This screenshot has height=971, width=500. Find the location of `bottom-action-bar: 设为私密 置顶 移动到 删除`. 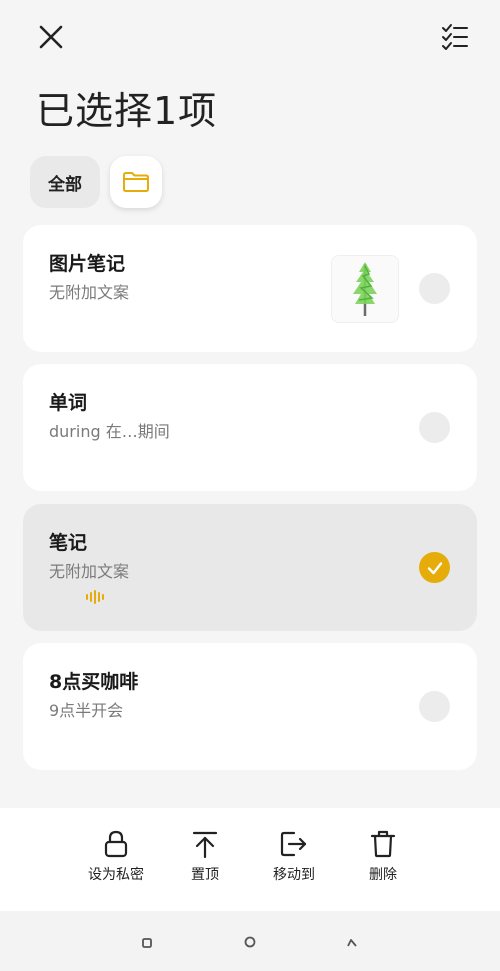

bottom-action-bar: 设为私密 置顶 移动到 删除 is located at coordinates (250, 859).